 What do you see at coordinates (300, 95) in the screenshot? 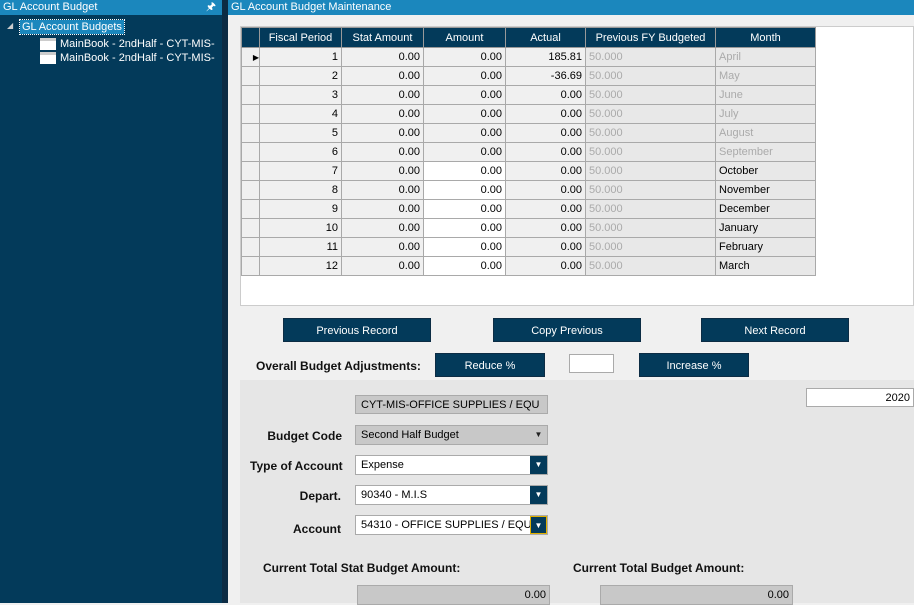
I see `fiscal-period-cell: 3` at bounding box center [300, 95].